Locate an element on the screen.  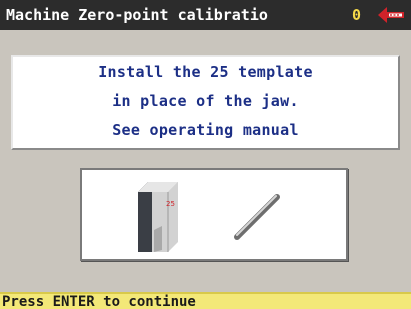
probe-rod-icon is located at coordinates (257, 217).